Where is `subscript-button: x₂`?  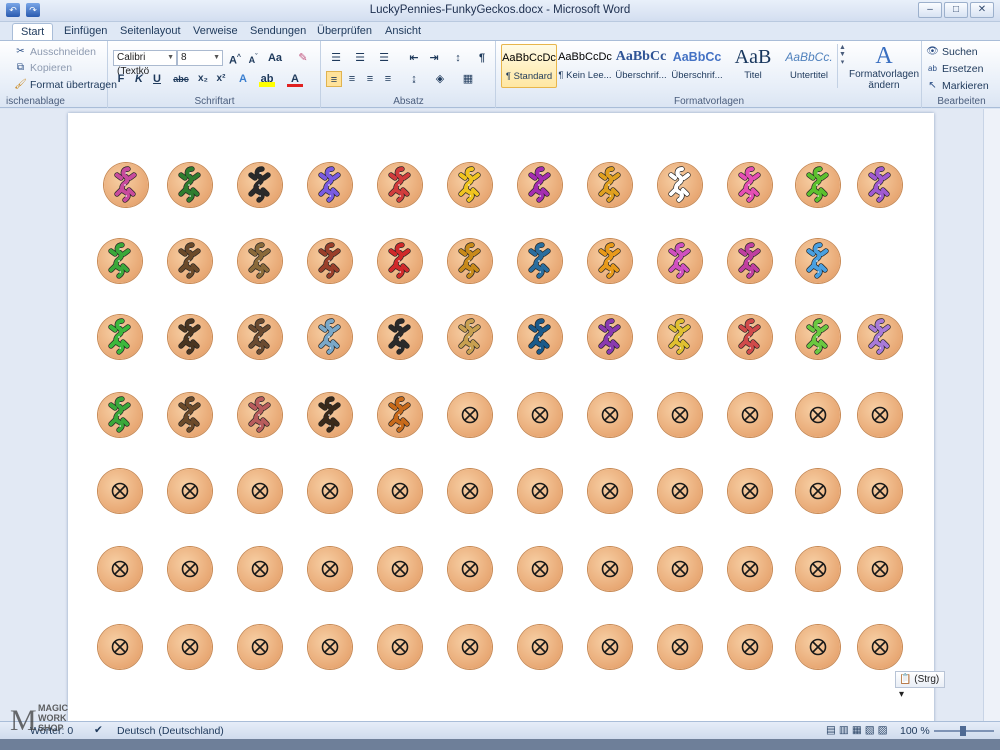
subscript-button: x₂ is located at coordinates (203, 79).